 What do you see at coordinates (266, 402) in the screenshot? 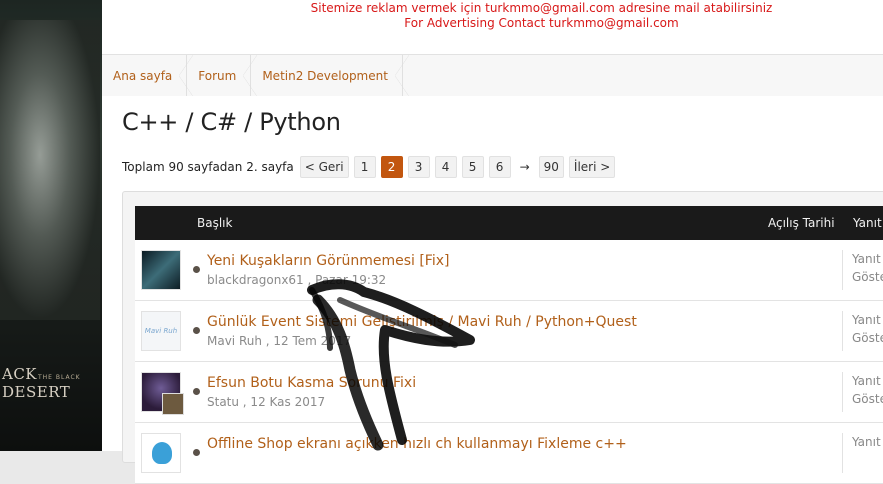
I see `thread-meta: Statu , 12 Kas 2017` at bounding box center [266, 402].